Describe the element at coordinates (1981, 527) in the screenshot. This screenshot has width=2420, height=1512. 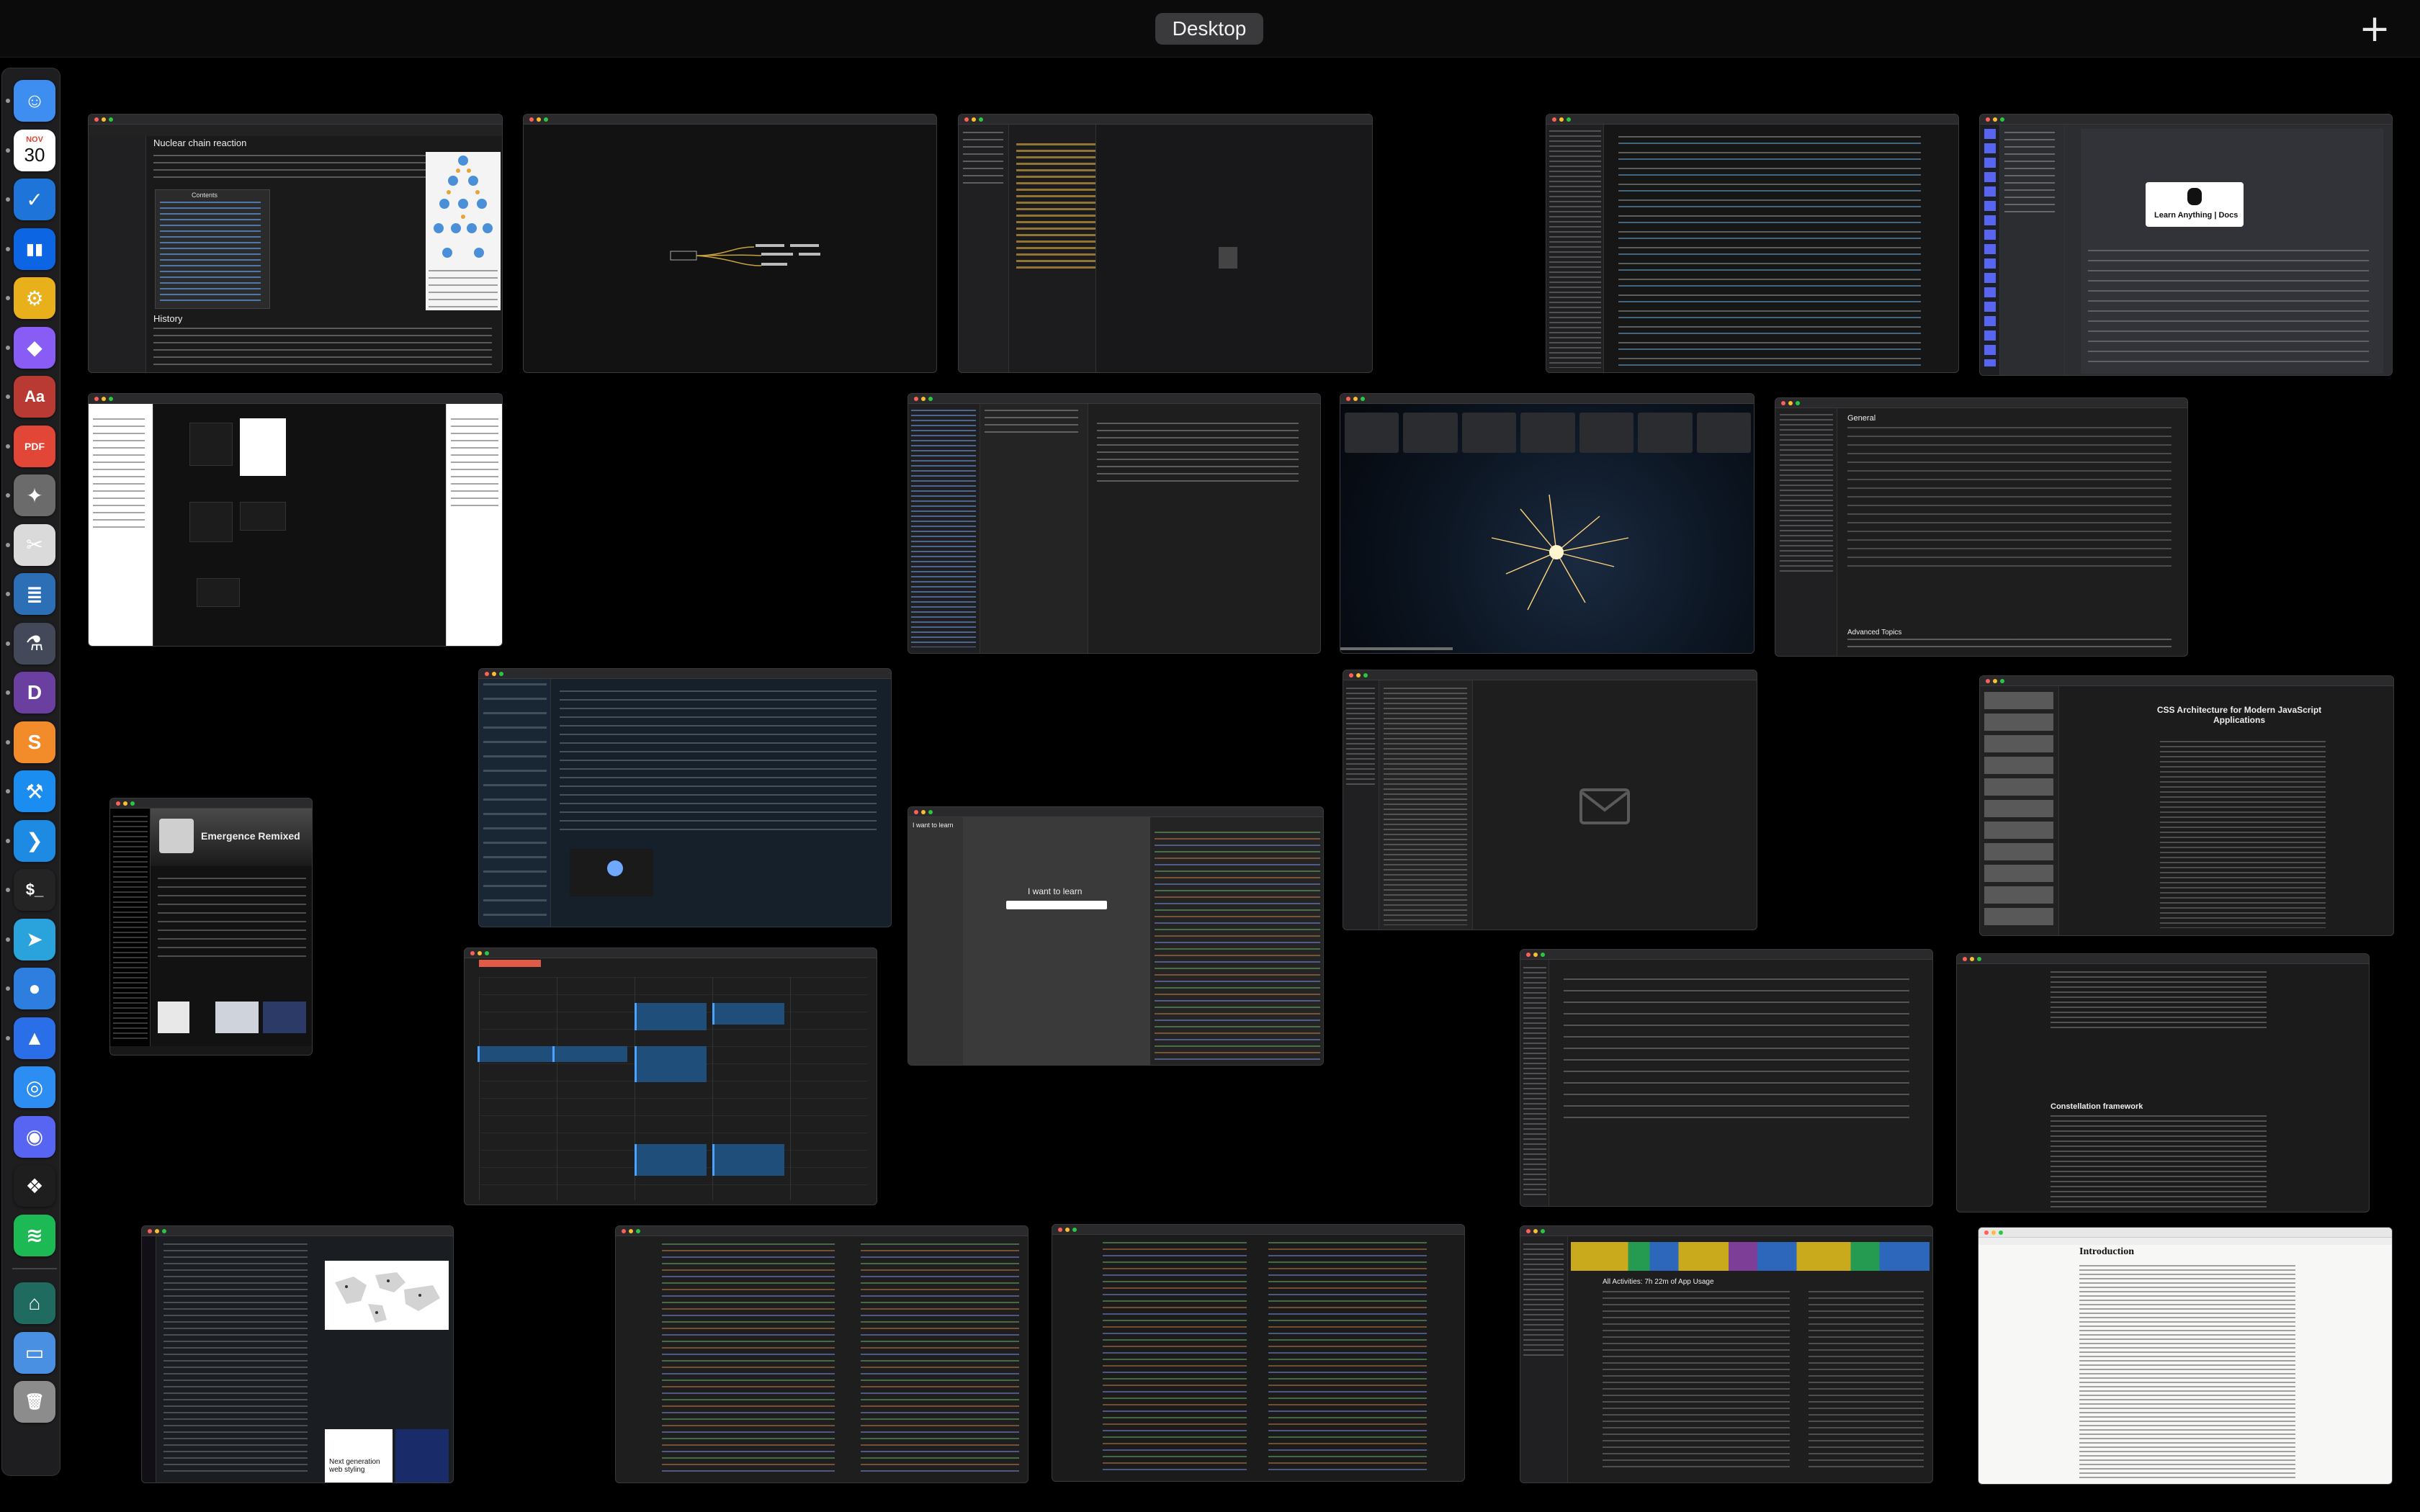
I see `window-settings: General Advanced Topics` at that location.